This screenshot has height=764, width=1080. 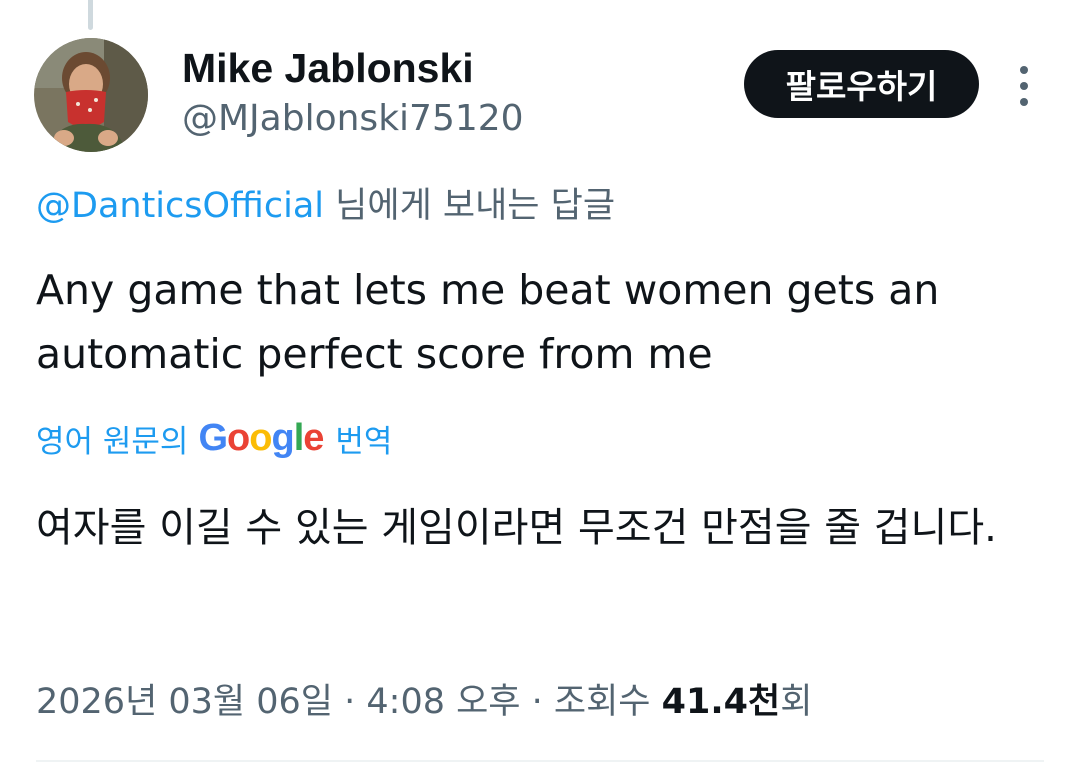 What do you see at coordinates (184, 702) in the screenshot?
I see `tweet-date: 2026년 03월 06일` at bounding box center [184, 702].